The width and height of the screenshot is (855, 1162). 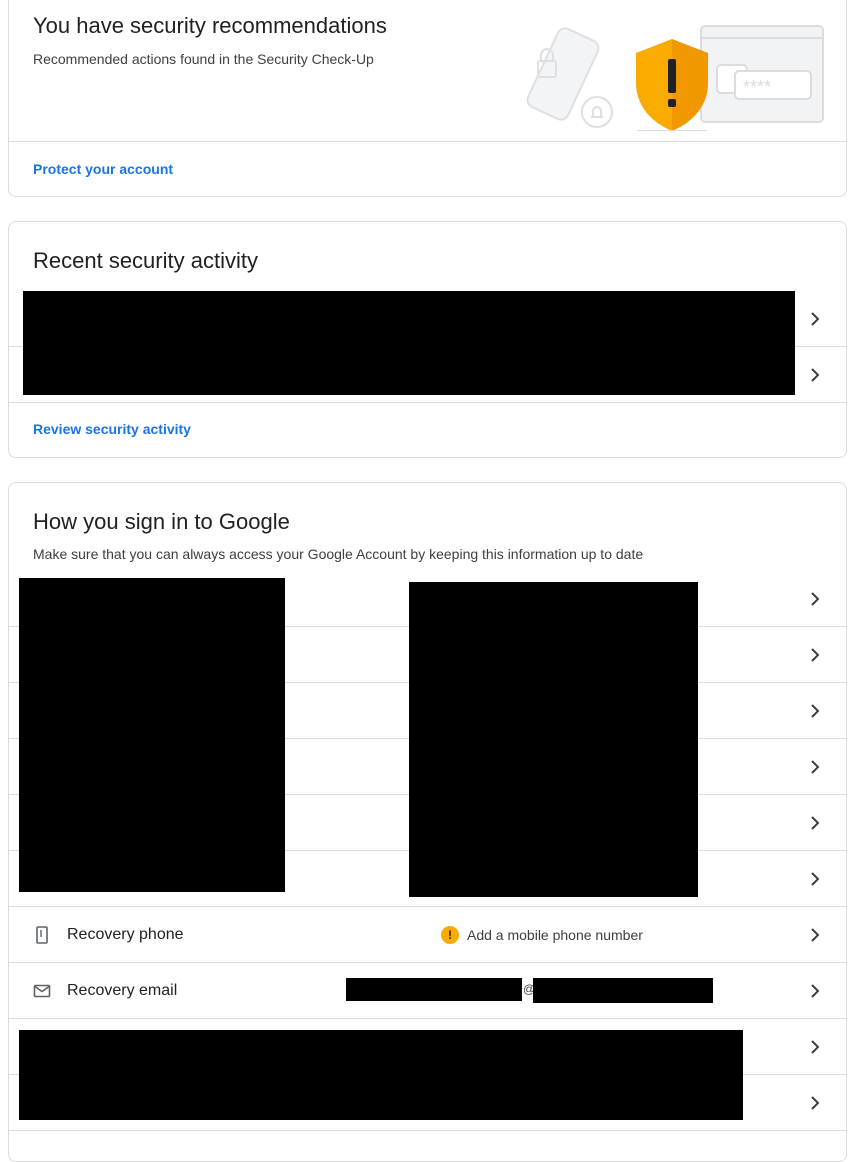 I want to click on redacted-sign-in-labels, so click(x=152, y=735).